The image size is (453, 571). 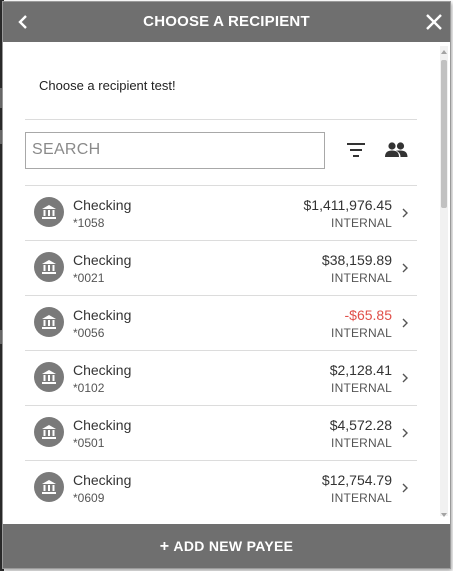 What do you see at coordinates (164, 546) in the screenshot?
I see `plus-icon: +` at bounding box center [164, 546].